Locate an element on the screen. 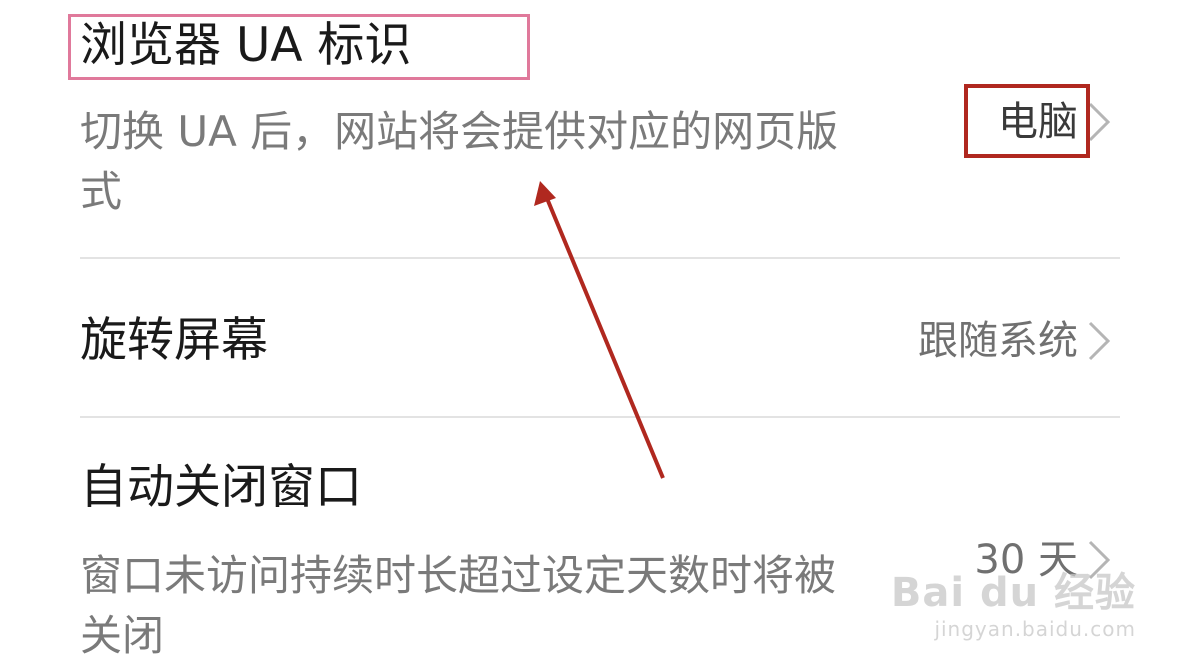 This screenshot has height=670, width=1200. setting-value: 跟随系统 is located at coordinates (998, 341).